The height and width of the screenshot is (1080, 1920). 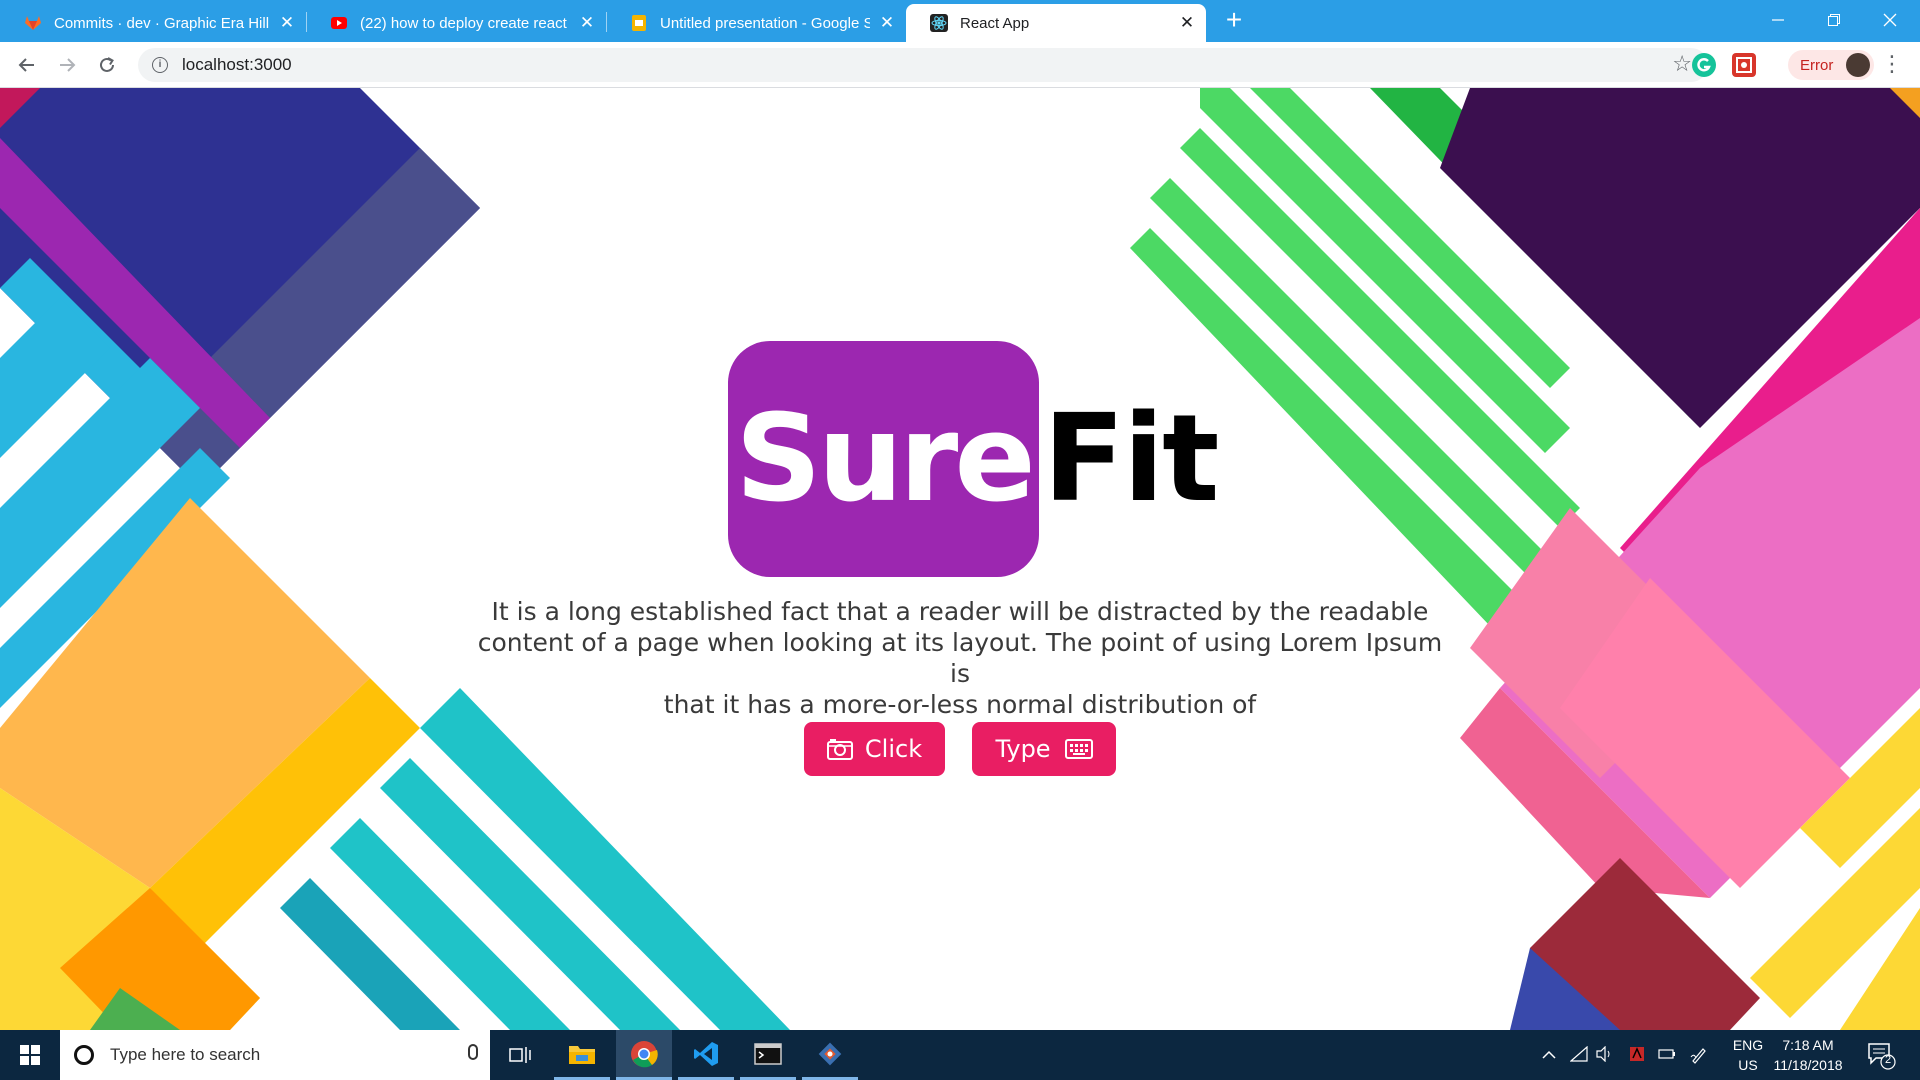 I want to click on pen-workspace-icon, so click(x=1699, y=1055).